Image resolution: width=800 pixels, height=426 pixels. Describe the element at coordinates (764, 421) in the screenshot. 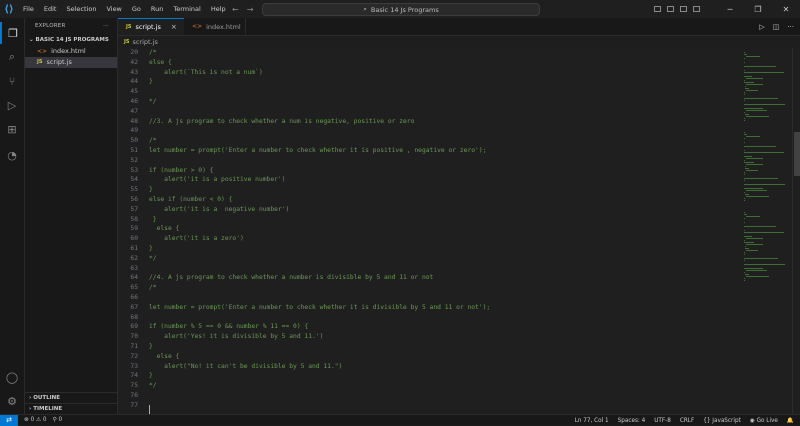

I see `go-live-button: ◉ Go Live` at that location.